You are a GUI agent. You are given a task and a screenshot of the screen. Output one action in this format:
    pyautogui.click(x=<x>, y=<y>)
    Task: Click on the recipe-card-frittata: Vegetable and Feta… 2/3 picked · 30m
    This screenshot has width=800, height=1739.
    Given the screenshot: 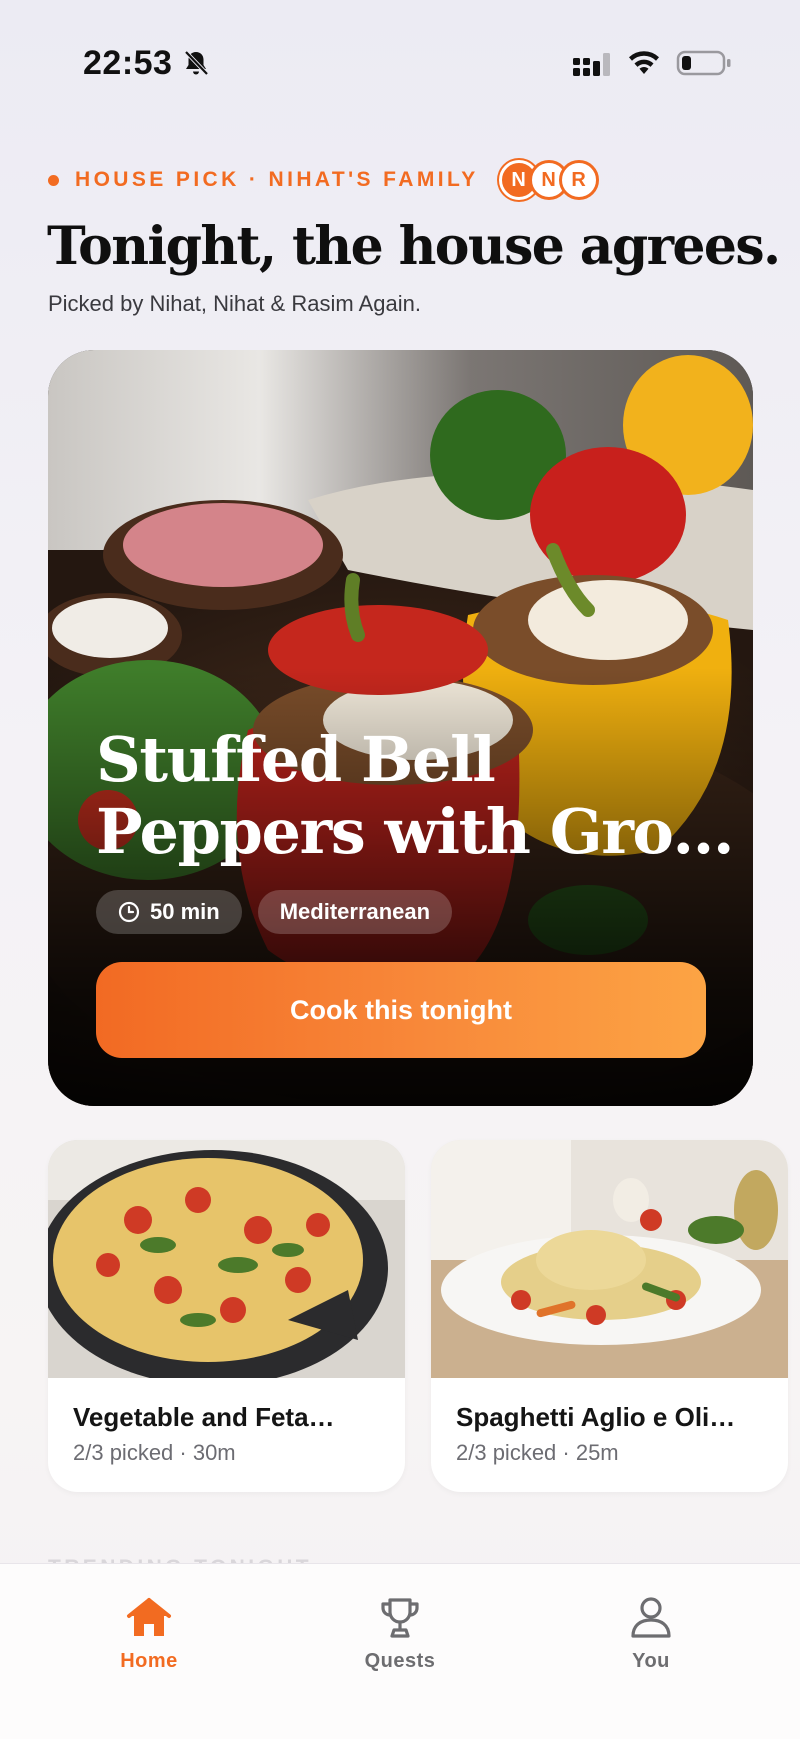 What is the action you would take?
    pyautogui.click(x=226, y=1316)
    